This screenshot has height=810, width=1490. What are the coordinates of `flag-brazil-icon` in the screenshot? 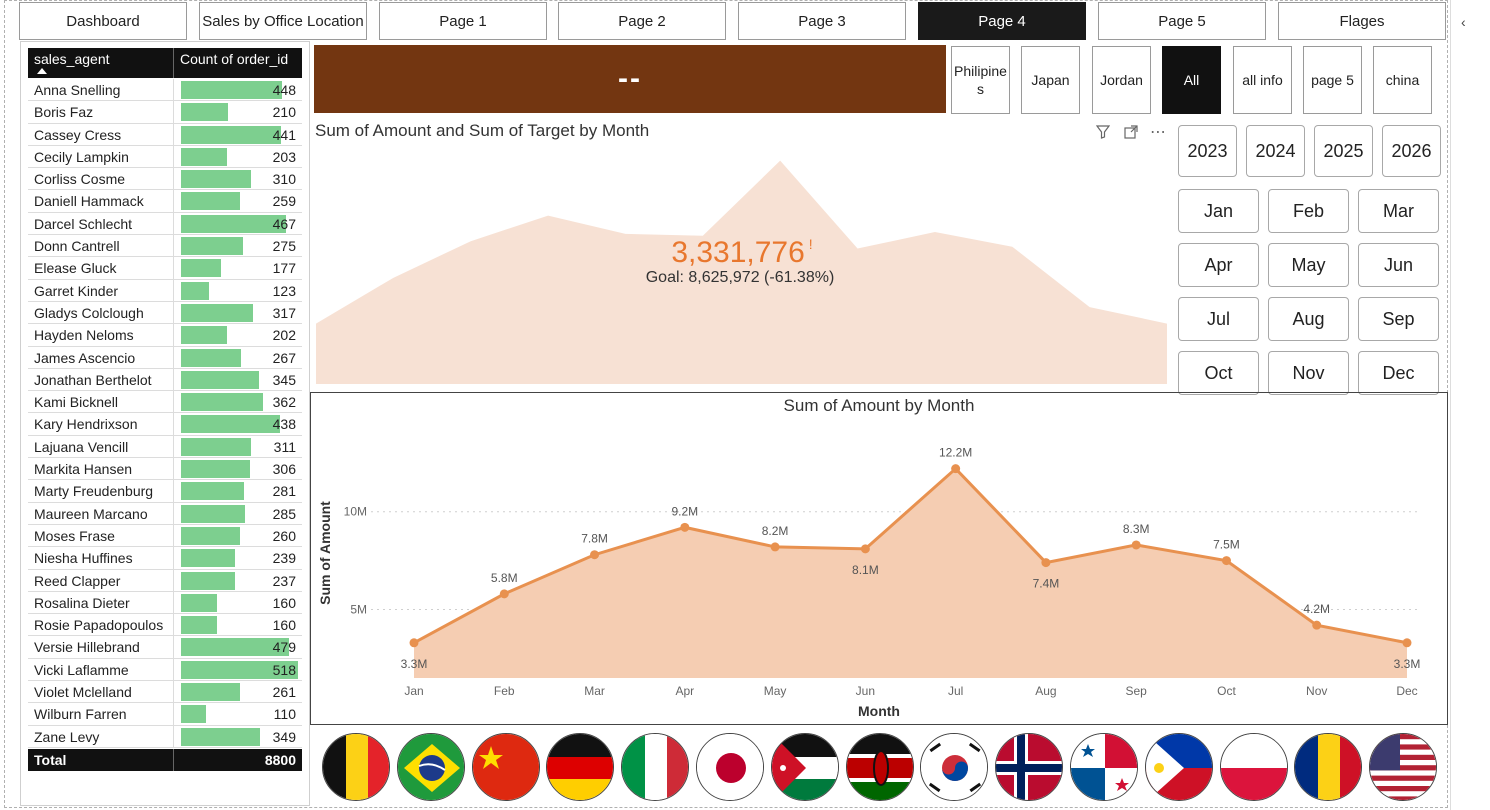 It's located at (430, 767).